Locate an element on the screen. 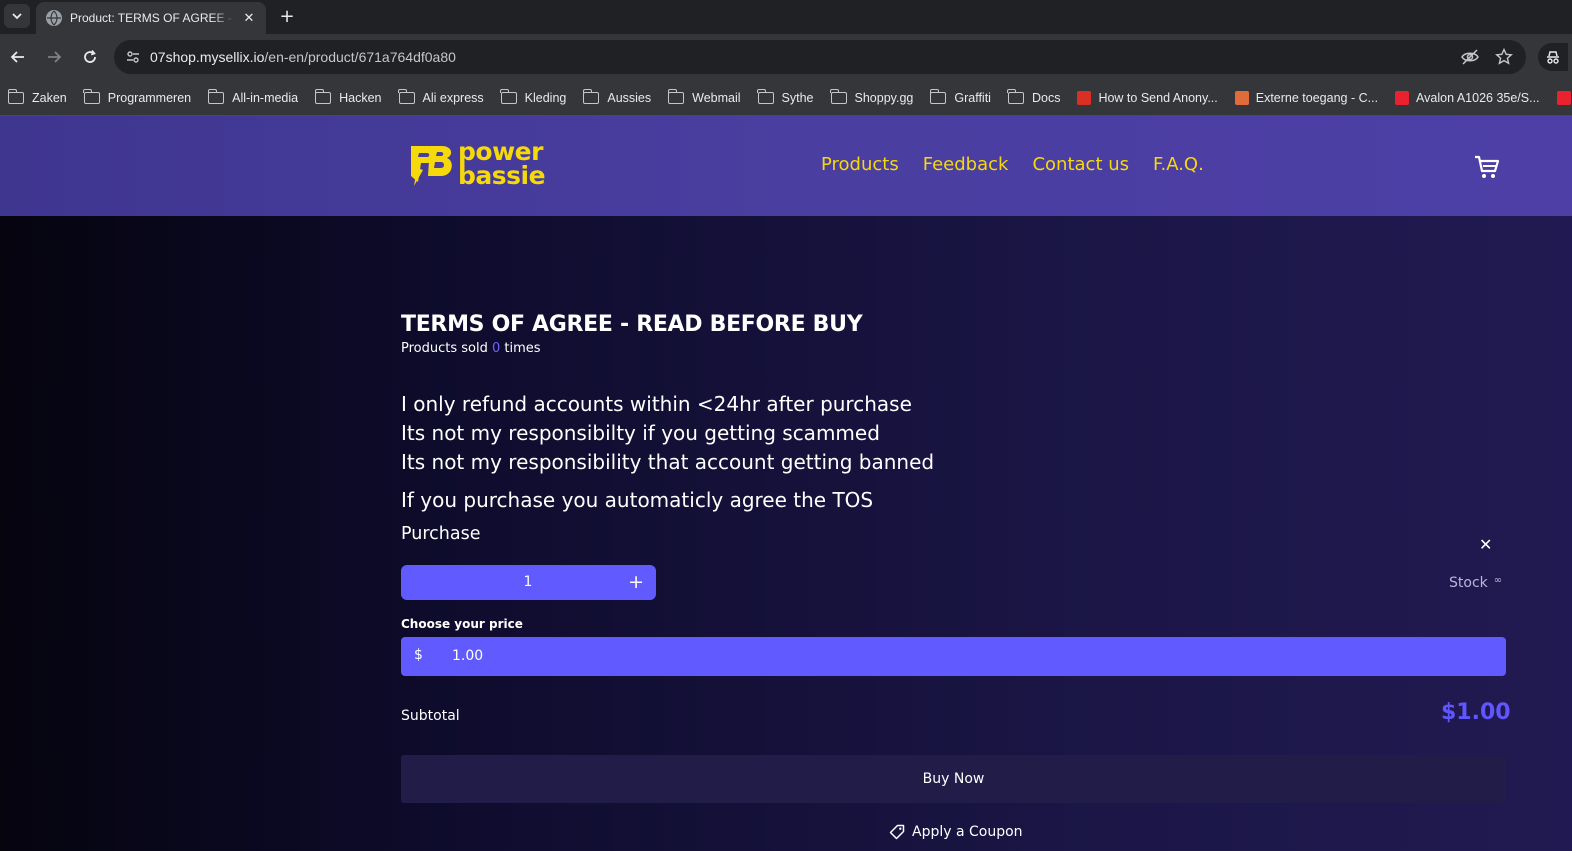  bookmark-item: Kleding is located at coordinates (533, 96).